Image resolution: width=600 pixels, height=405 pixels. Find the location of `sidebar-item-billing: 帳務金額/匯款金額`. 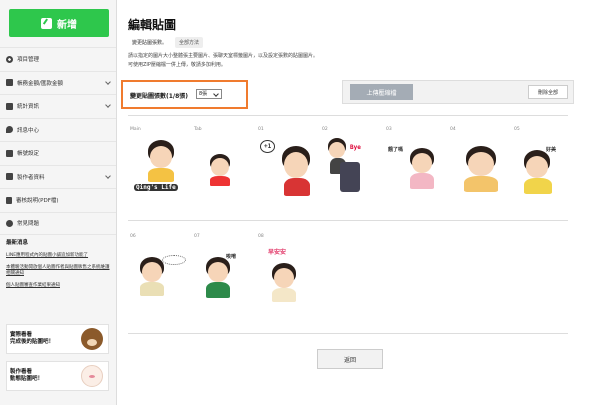

sidebar-item-billing: 帳務金額/匯款金額 is located at coordinates (58, 82).